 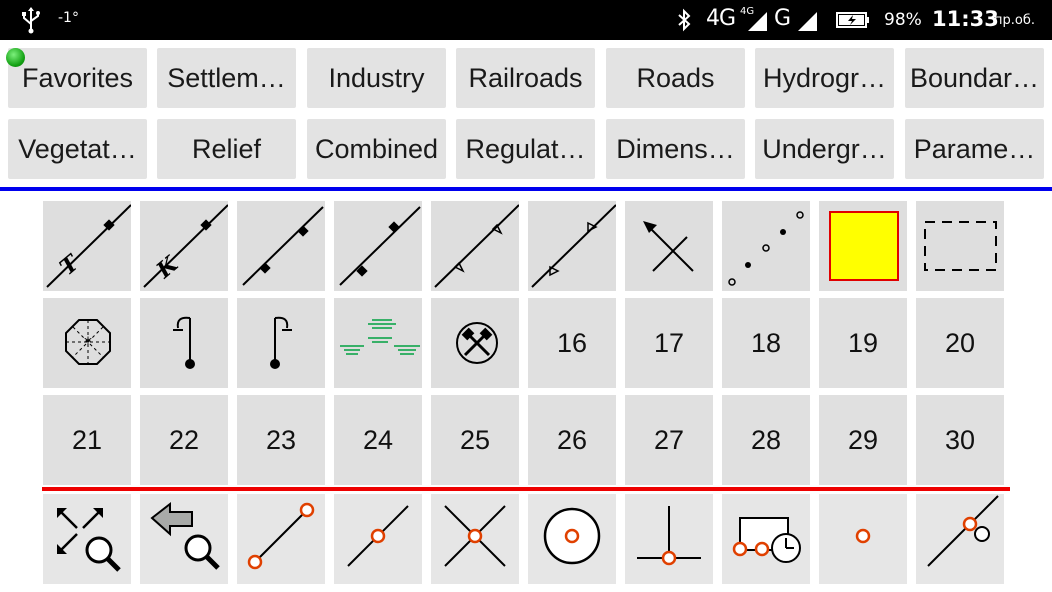 I want to click on battery-percent-text: 98%, so click(x=903, y=20).